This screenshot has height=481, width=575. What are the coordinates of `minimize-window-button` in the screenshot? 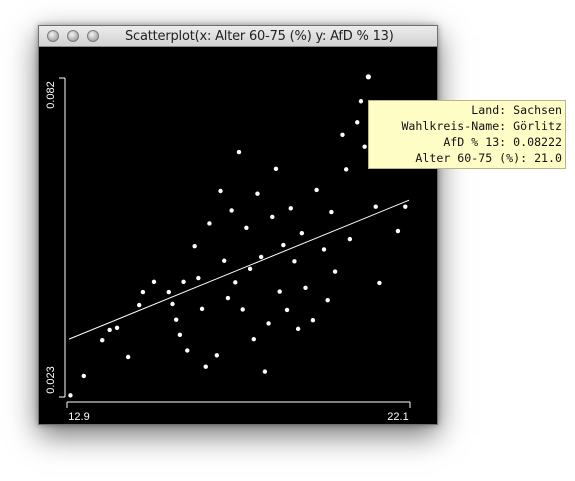 It's located at (73, 36).